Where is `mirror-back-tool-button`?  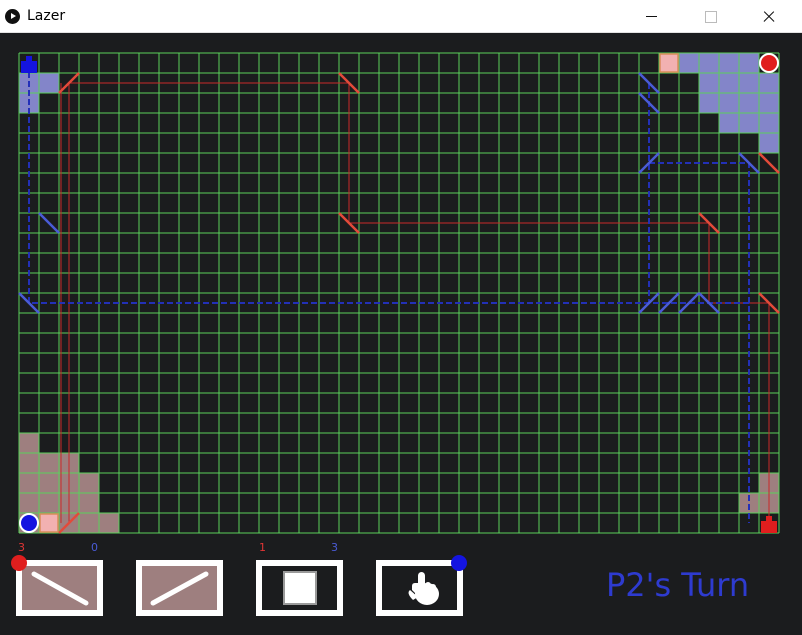
mirror-back-tool-button is located at coordinates (59, 588).